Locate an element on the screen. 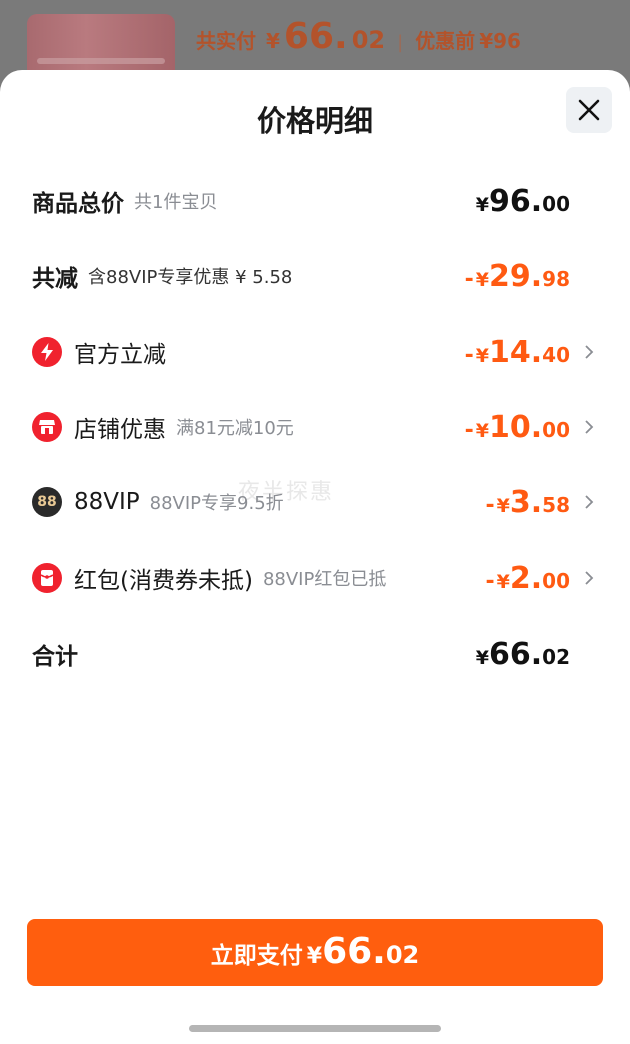 This screenshot has width=630, height=1044. vip-discount-amount: - ¥ 3. 58 is located at coordinates (528, 502).